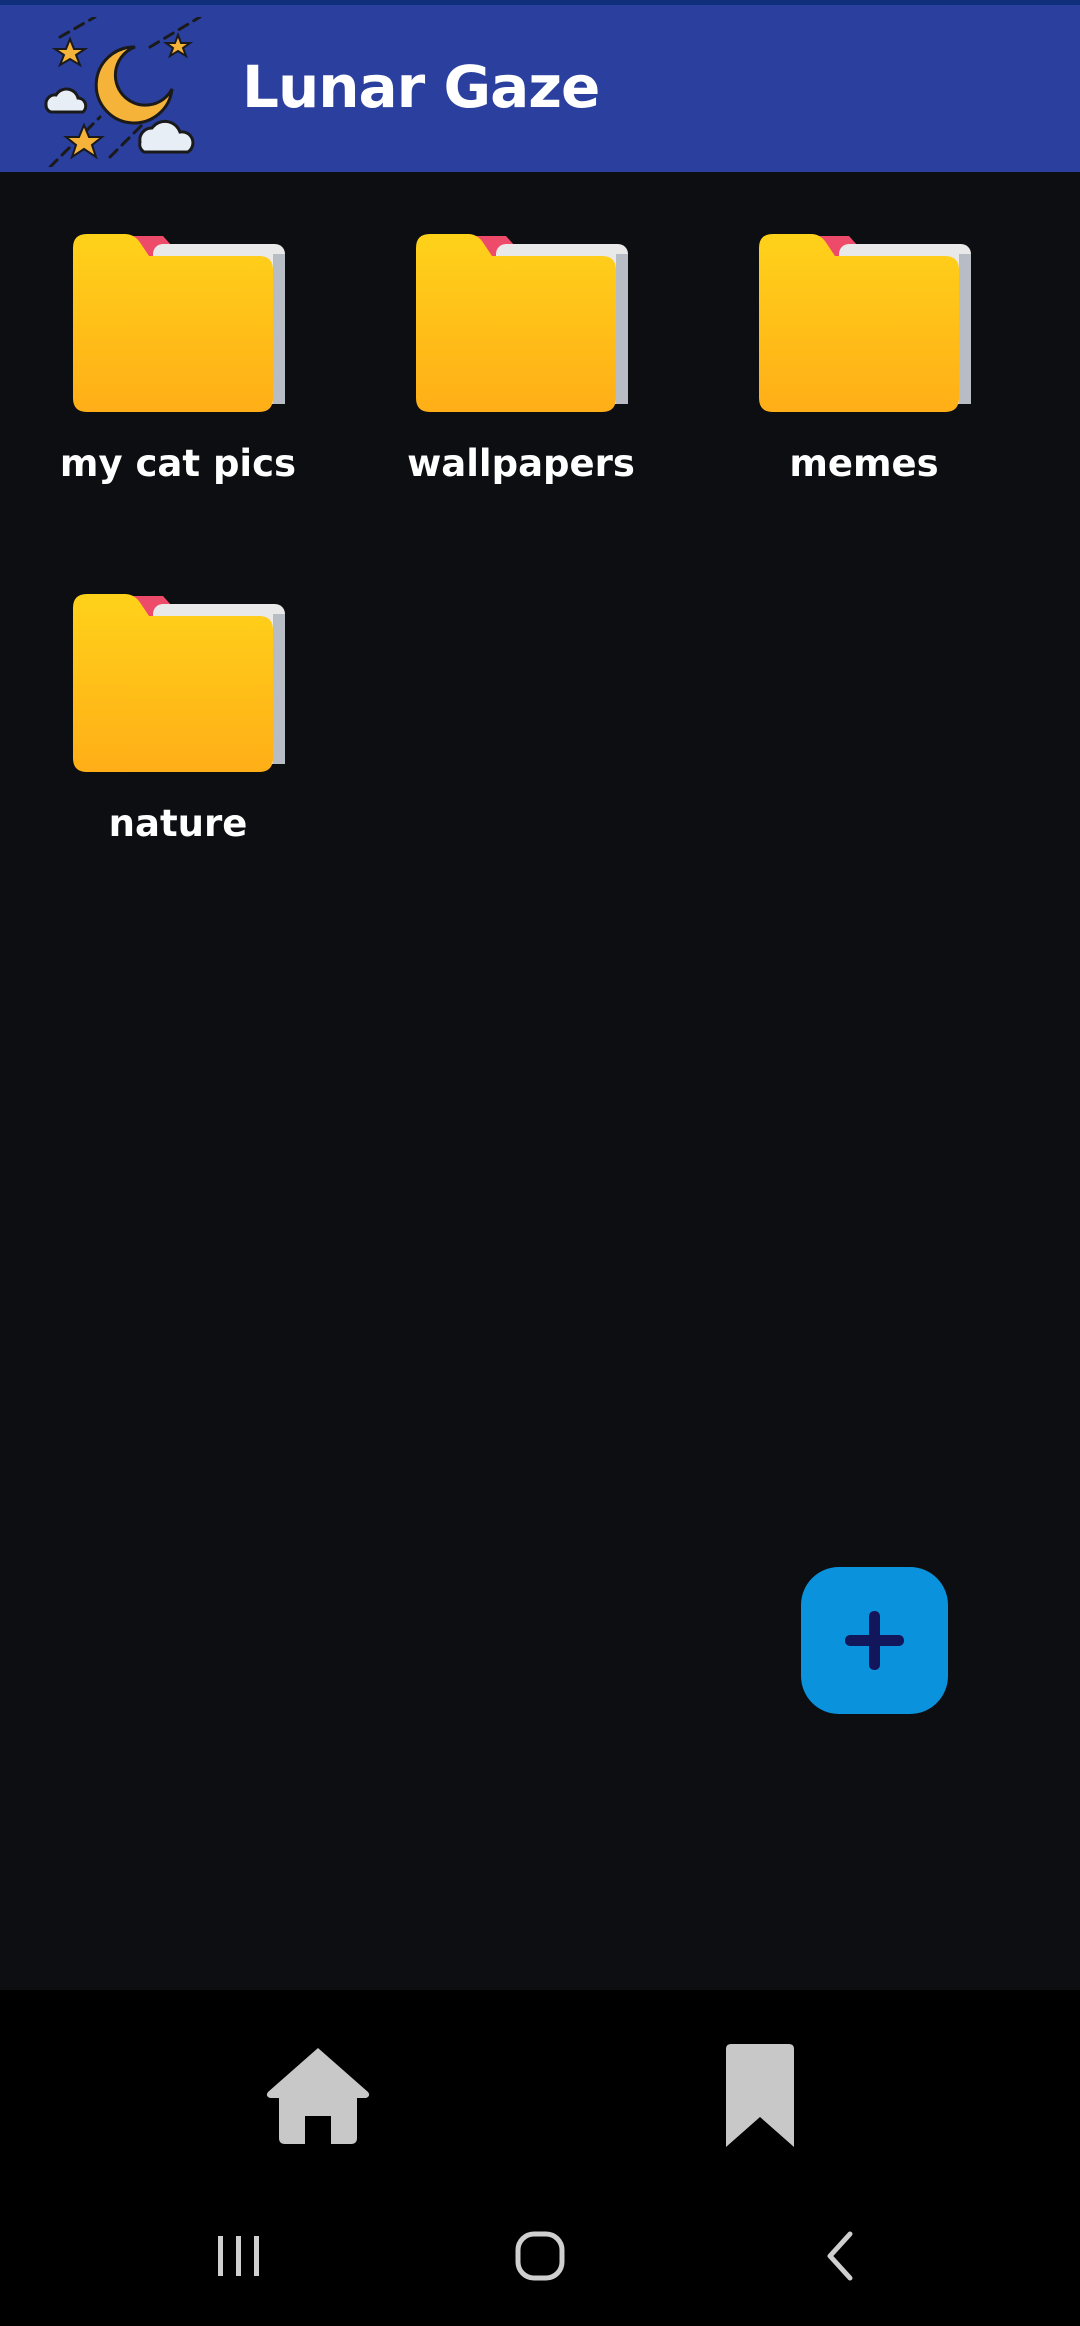 This screenshot has height=2326, width=1080. What do you see at coordinates (864, 463) in the screenshot?
I see `folder-label: memes` at bounding box center [864, 463].